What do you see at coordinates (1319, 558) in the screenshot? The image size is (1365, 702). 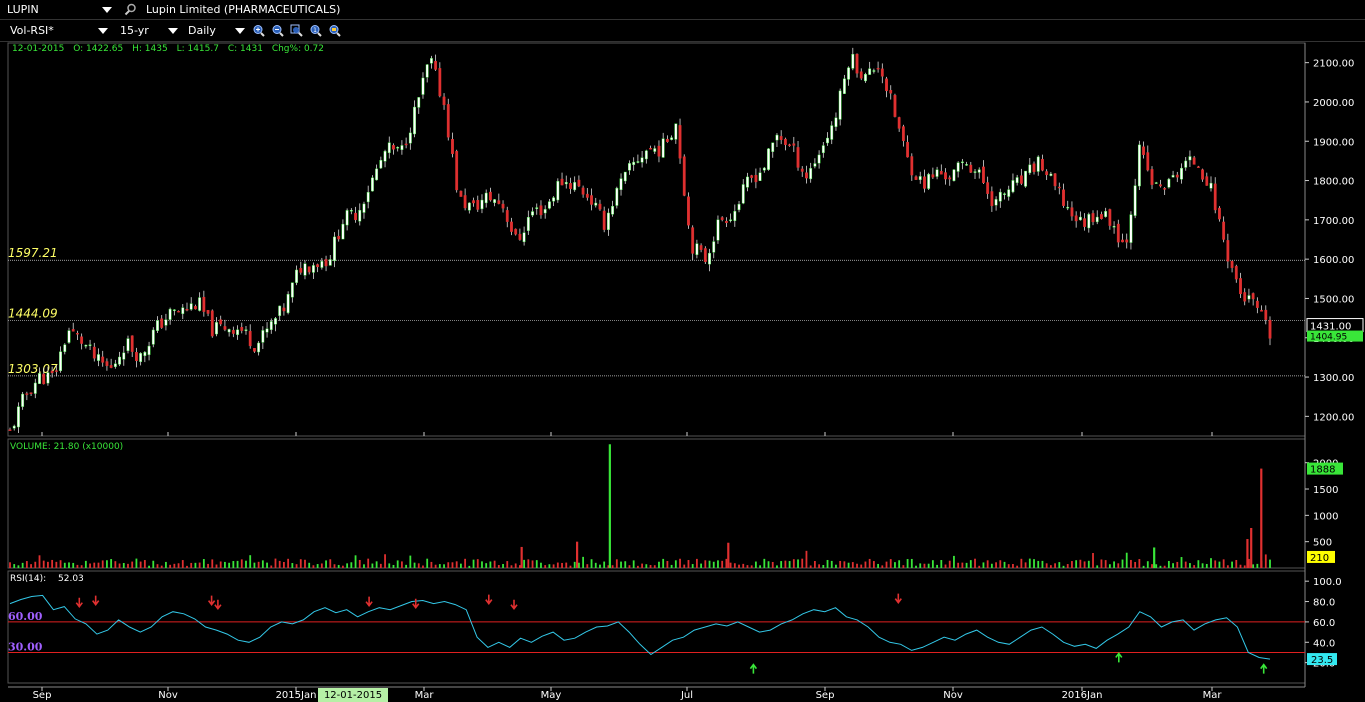 I see `volume-avg-label: 210` at bounding box center [1319, 558].